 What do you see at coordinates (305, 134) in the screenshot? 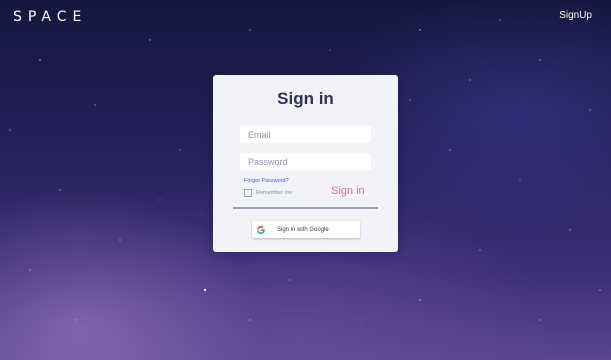
I see `email-input` at bounding box center [305, 134].